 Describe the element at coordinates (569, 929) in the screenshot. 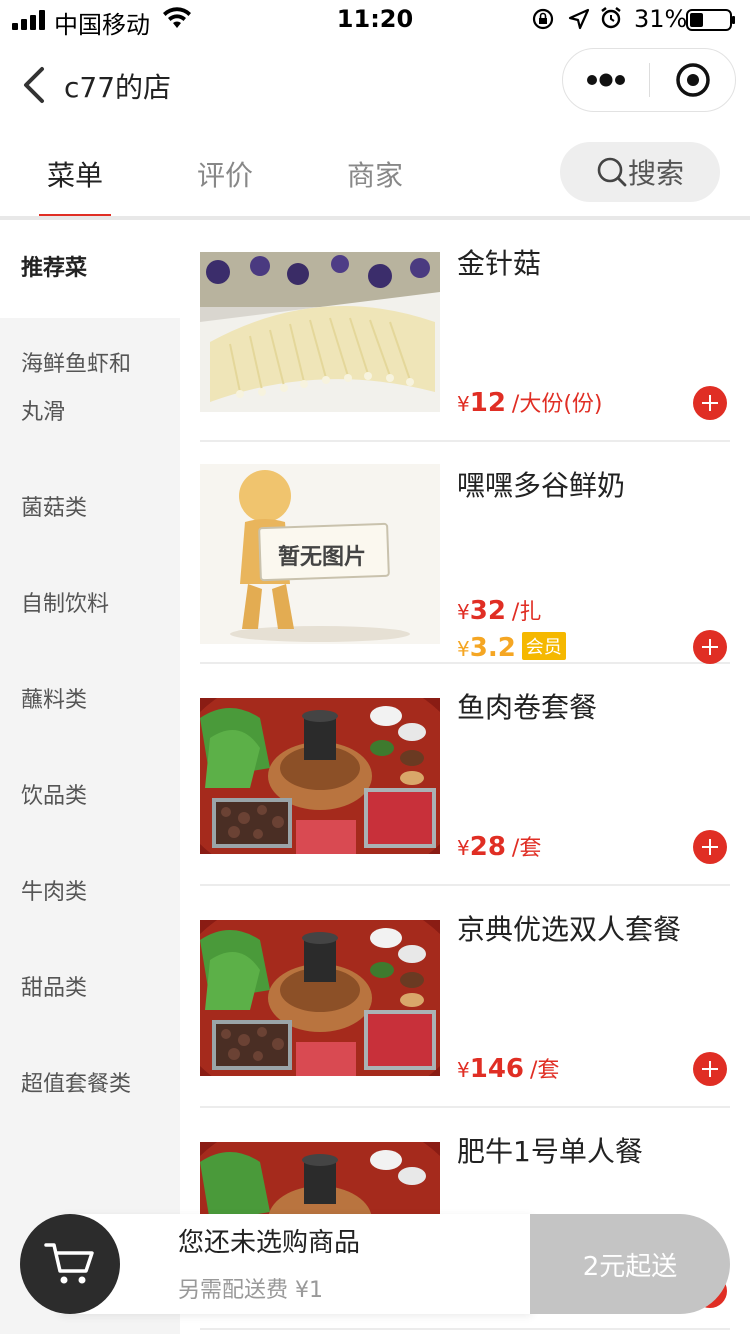

I see `product-name: 京典优选双人套餐` at that location.